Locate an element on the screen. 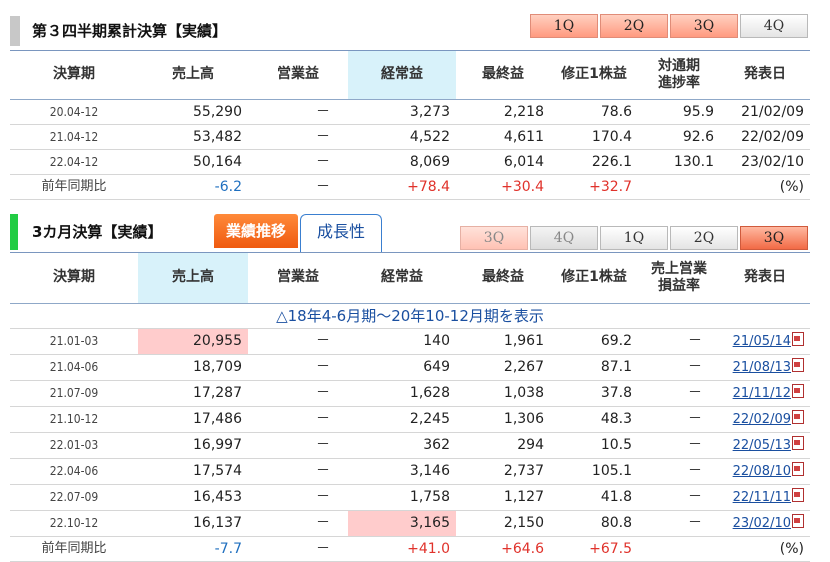 The image size is (830, 562). date-cell: 22/11/11 is located at coordinates (765, 497).